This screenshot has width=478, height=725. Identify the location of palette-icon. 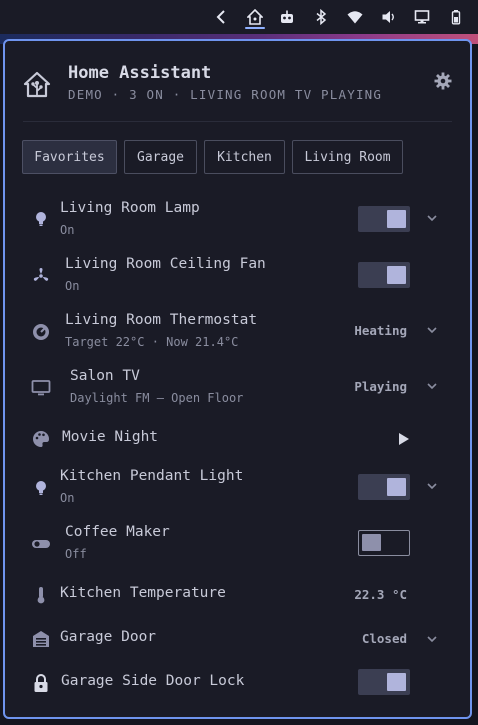
(41, 439).